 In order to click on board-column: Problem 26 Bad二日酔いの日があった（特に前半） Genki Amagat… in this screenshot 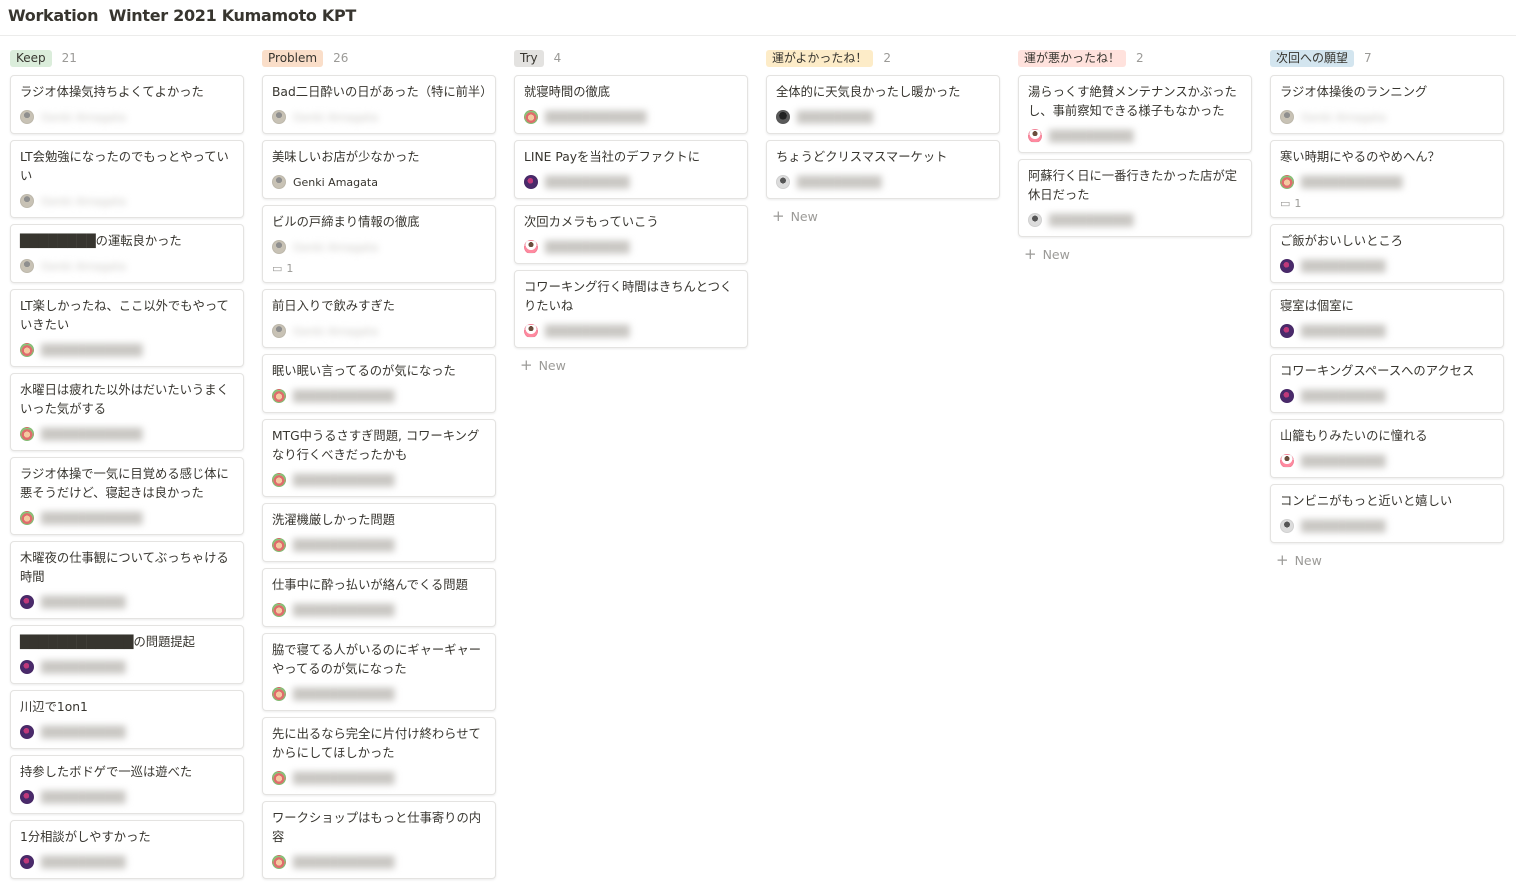, I will do `click(380, 466)`.